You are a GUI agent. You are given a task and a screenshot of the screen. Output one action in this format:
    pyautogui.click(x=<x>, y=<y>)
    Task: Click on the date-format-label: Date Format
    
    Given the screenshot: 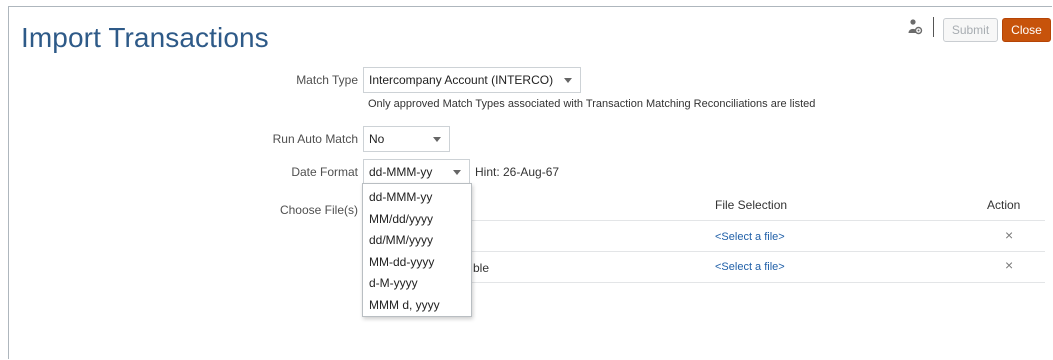 What is the action you would take?
    pyautogui.click(x=324, y=172)
    